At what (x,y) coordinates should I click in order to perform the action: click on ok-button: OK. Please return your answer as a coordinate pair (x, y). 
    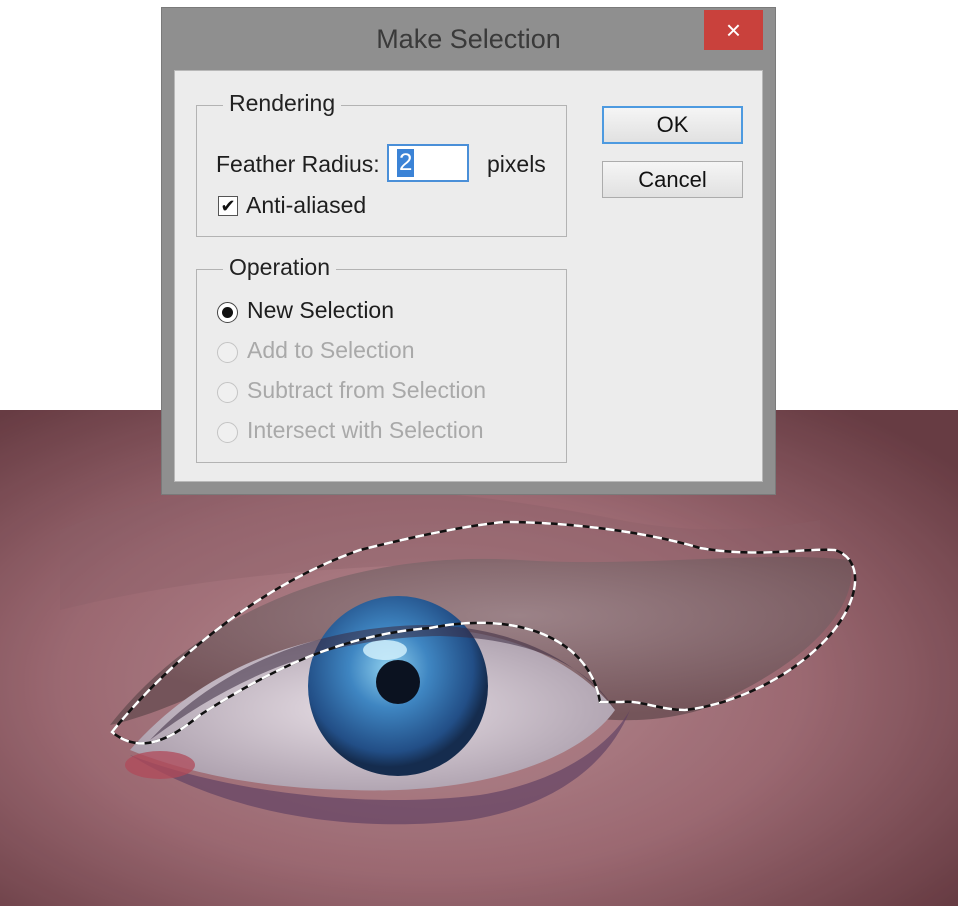
    Looking at the image, I should click on (672, 125).